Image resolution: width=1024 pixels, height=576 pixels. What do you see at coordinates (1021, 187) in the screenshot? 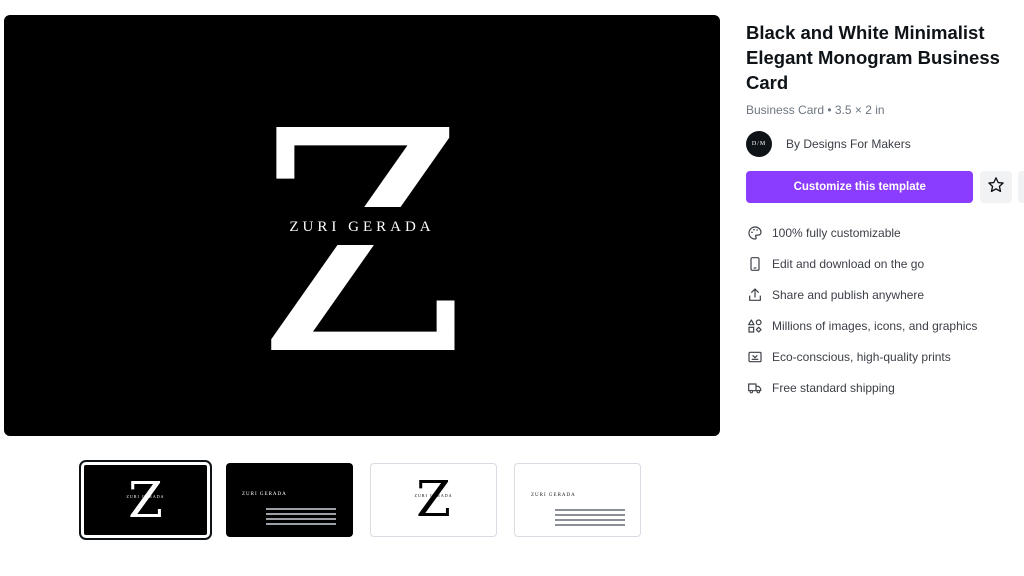
I see `more-button` at bounding box center [1021, 187].